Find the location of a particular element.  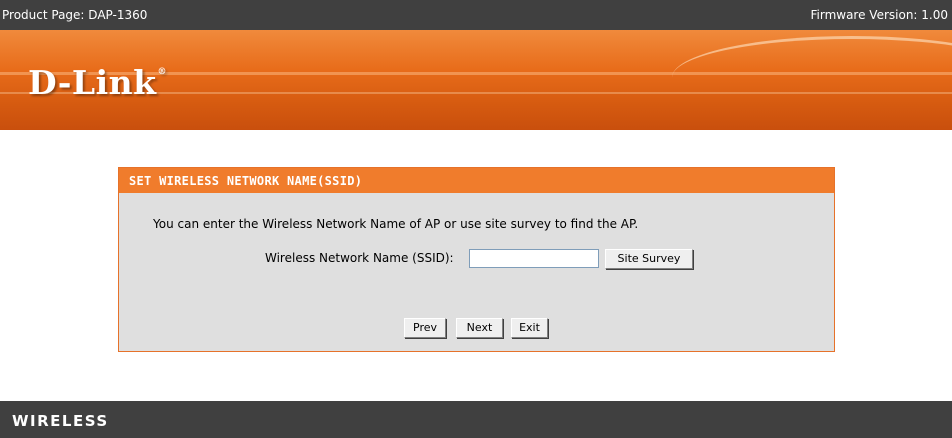

panel-title: SET WIRELESS NETWORK NAME(SSID) is located at coordinates (476, 180).